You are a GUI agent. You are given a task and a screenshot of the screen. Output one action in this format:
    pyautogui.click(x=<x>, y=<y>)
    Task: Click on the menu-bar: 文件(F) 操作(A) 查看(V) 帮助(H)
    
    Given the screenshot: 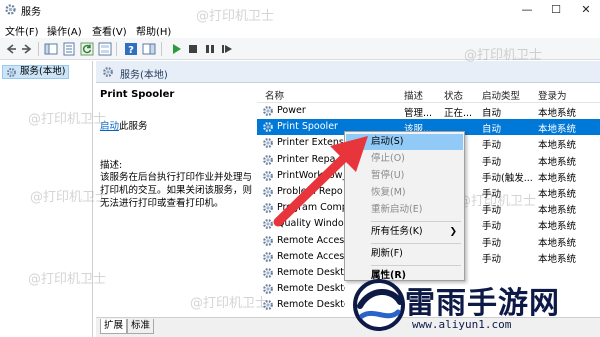 What is the action you would take?
    pyautogui.click(x=300, y=29)
    